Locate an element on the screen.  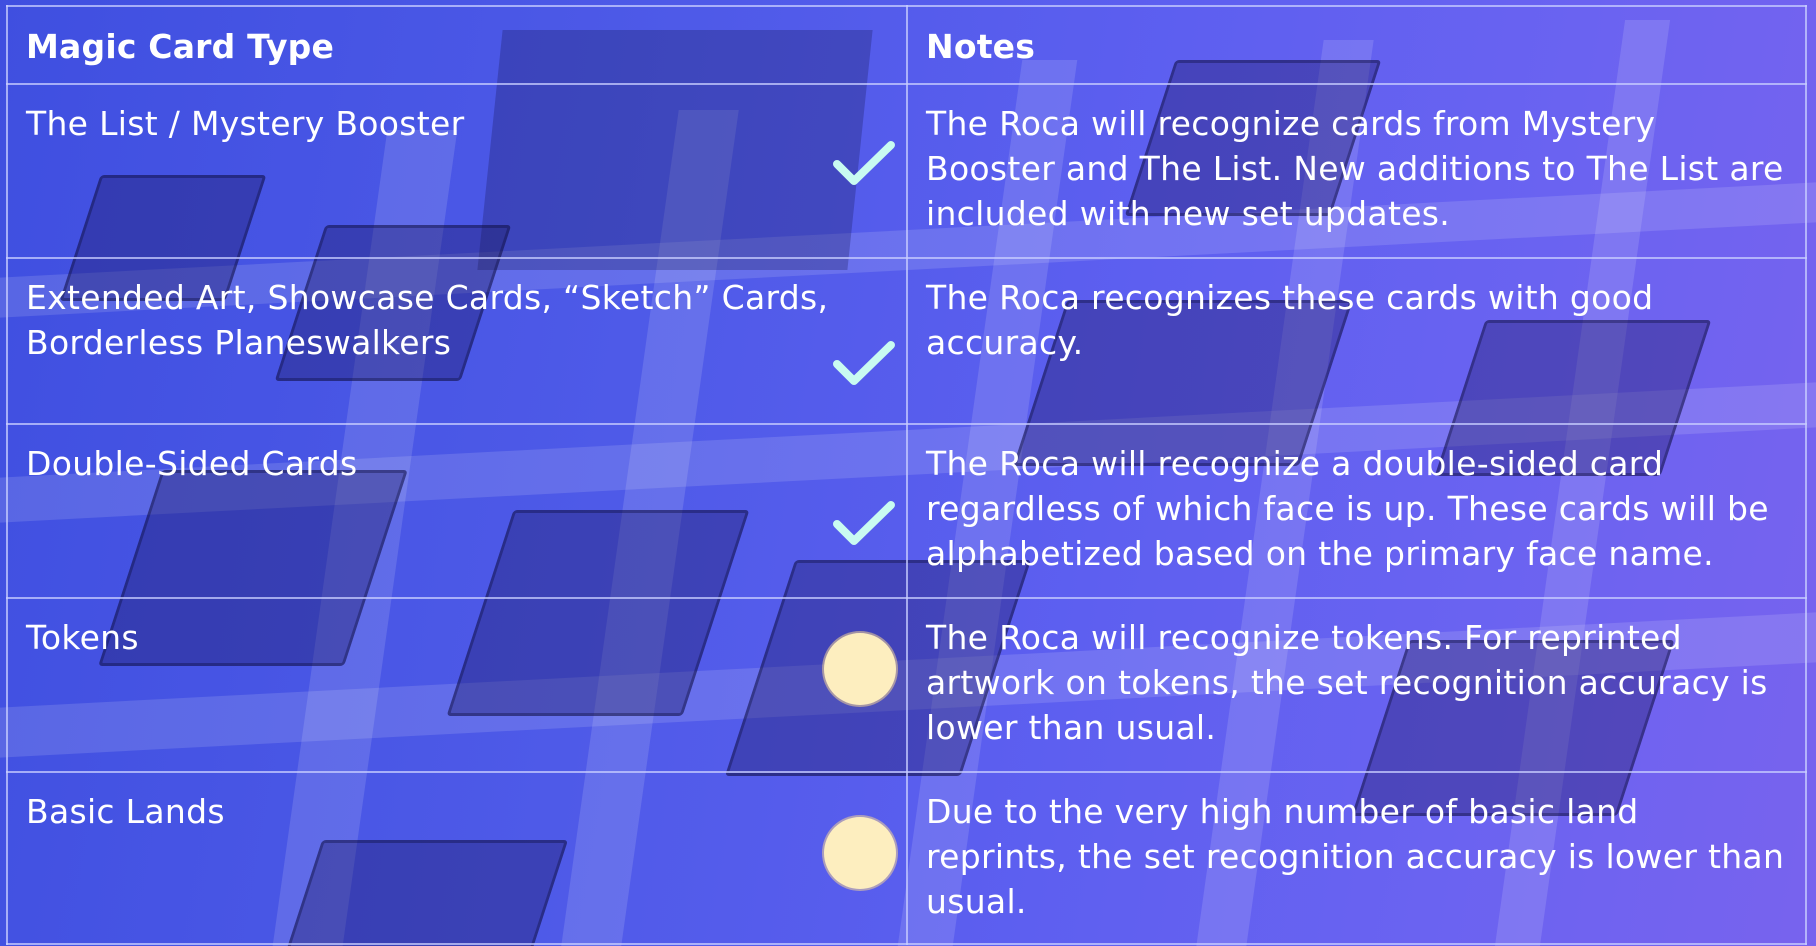
type-cell: Basic Lands is located at coordinates (457, 858).